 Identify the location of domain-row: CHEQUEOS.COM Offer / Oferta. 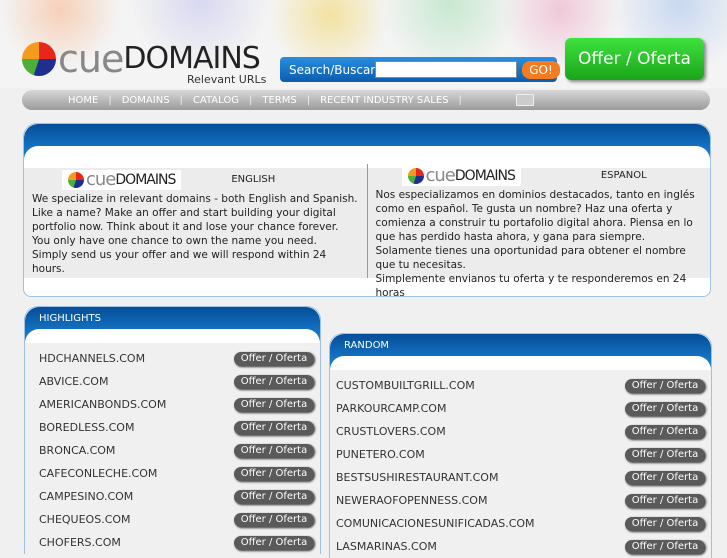
(172, 519).